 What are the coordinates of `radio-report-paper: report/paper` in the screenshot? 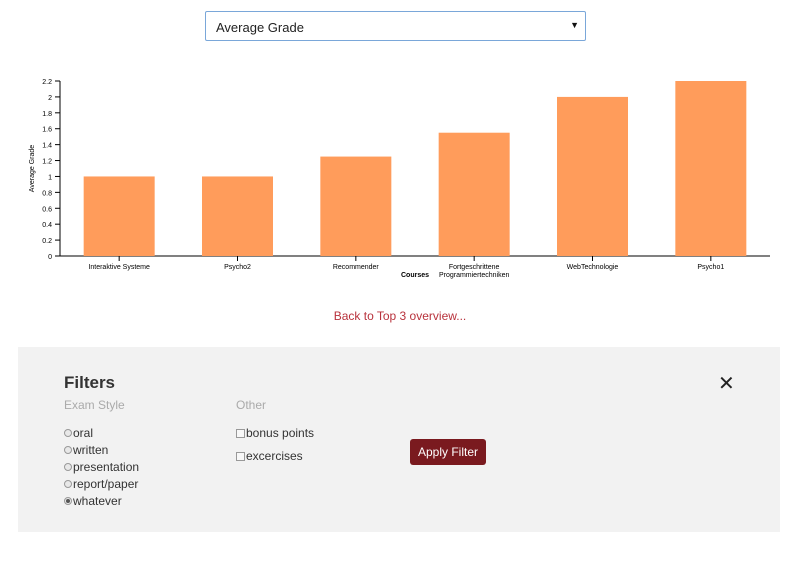 It's located at (101, 484).